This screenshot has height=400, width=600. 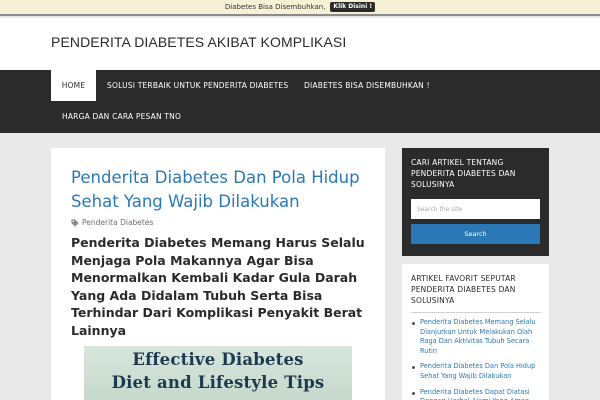 I want to click on post-category: Penderita Diabetes, so click(x=112, y=222).